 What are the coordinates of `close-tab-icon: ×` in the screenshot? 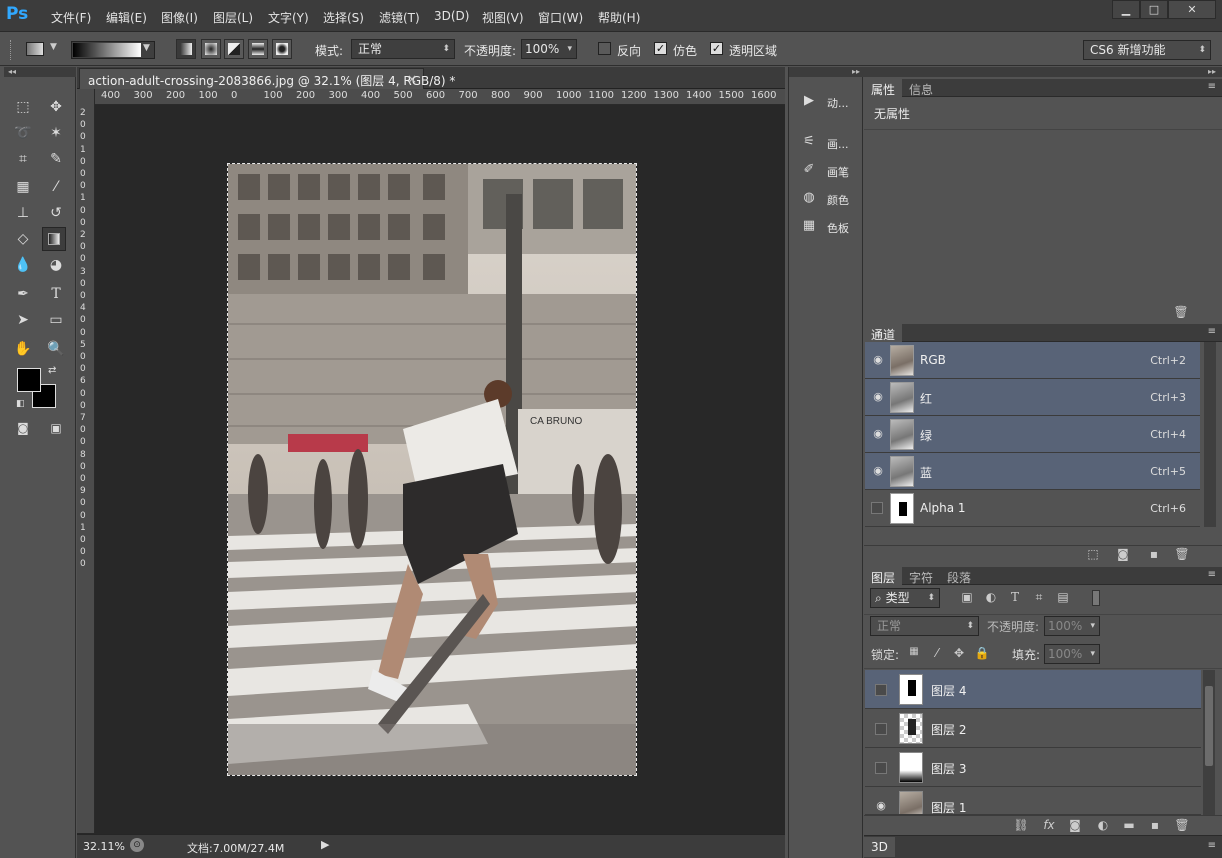 It's located at (412, 79).